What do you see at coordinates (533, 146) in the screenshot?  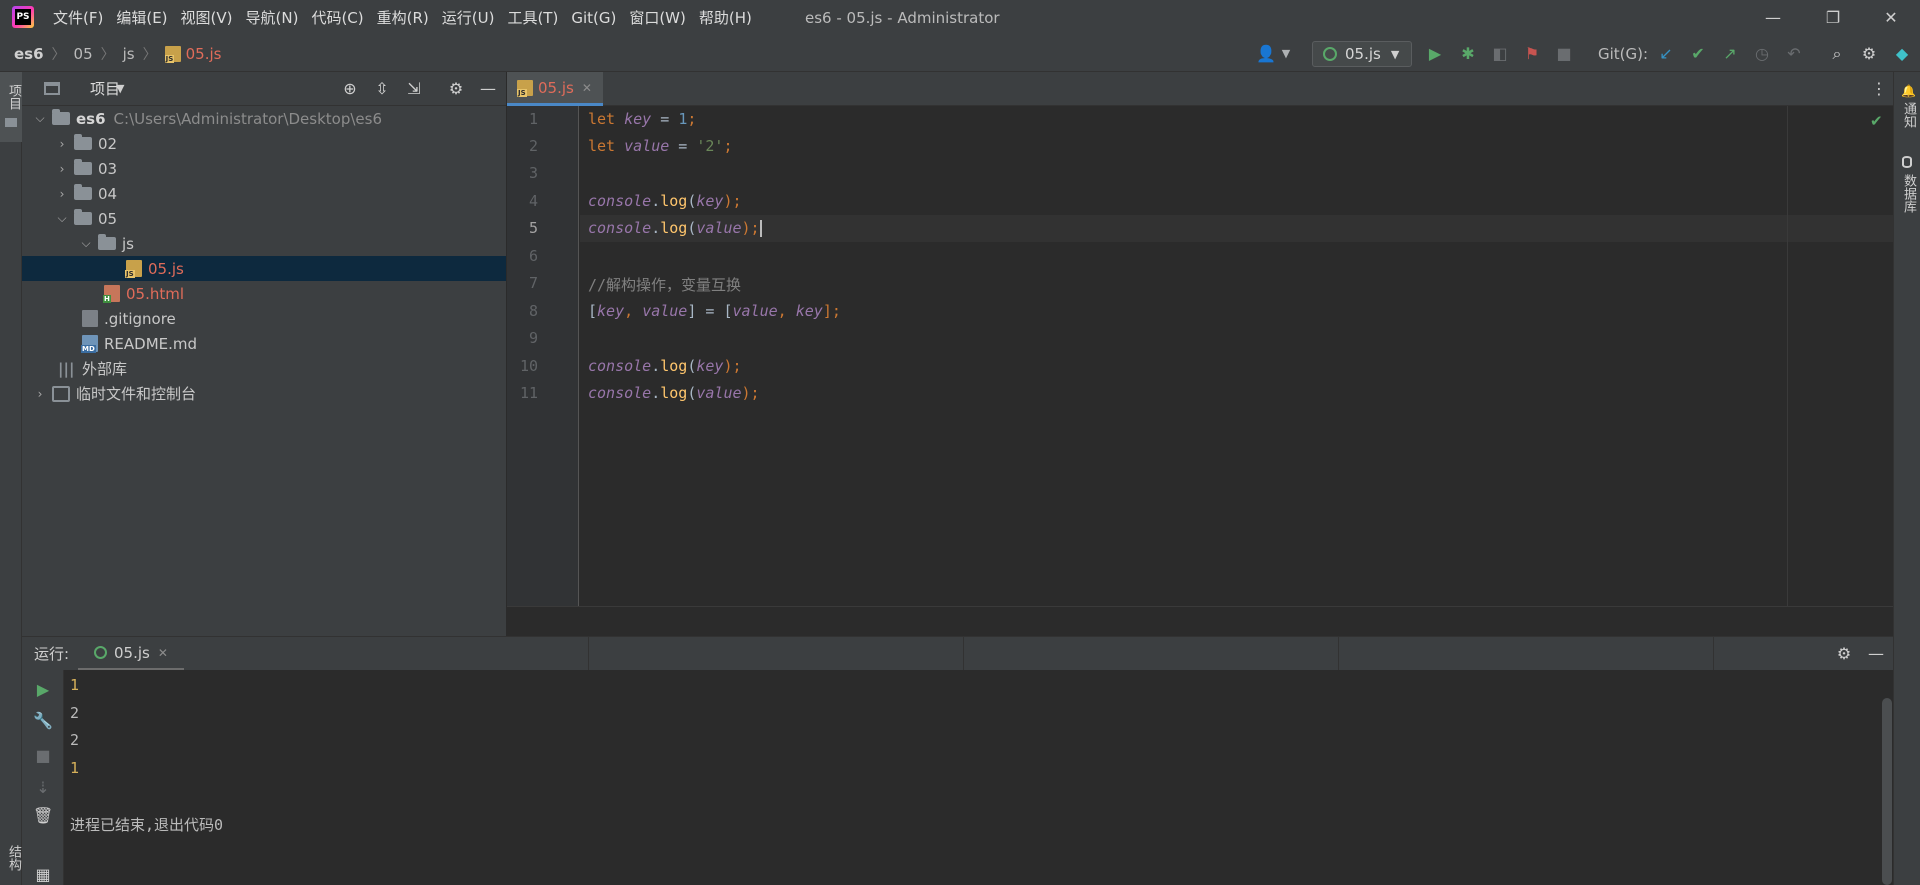 I see `line-number: 2` at bounding box center [533, 146].